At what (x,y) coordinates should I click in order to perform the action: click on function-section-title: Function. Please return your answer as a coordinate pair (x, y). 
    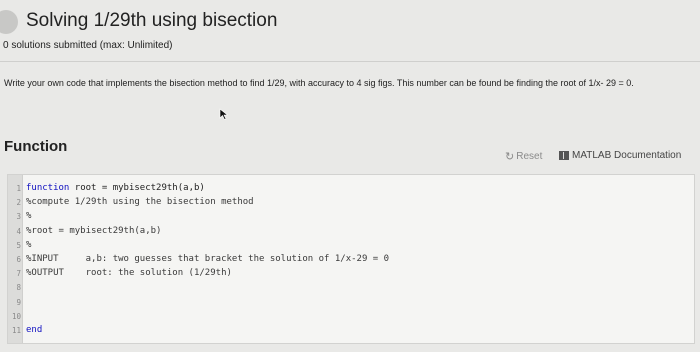
    Looking at the image, I should click on (36, 146).